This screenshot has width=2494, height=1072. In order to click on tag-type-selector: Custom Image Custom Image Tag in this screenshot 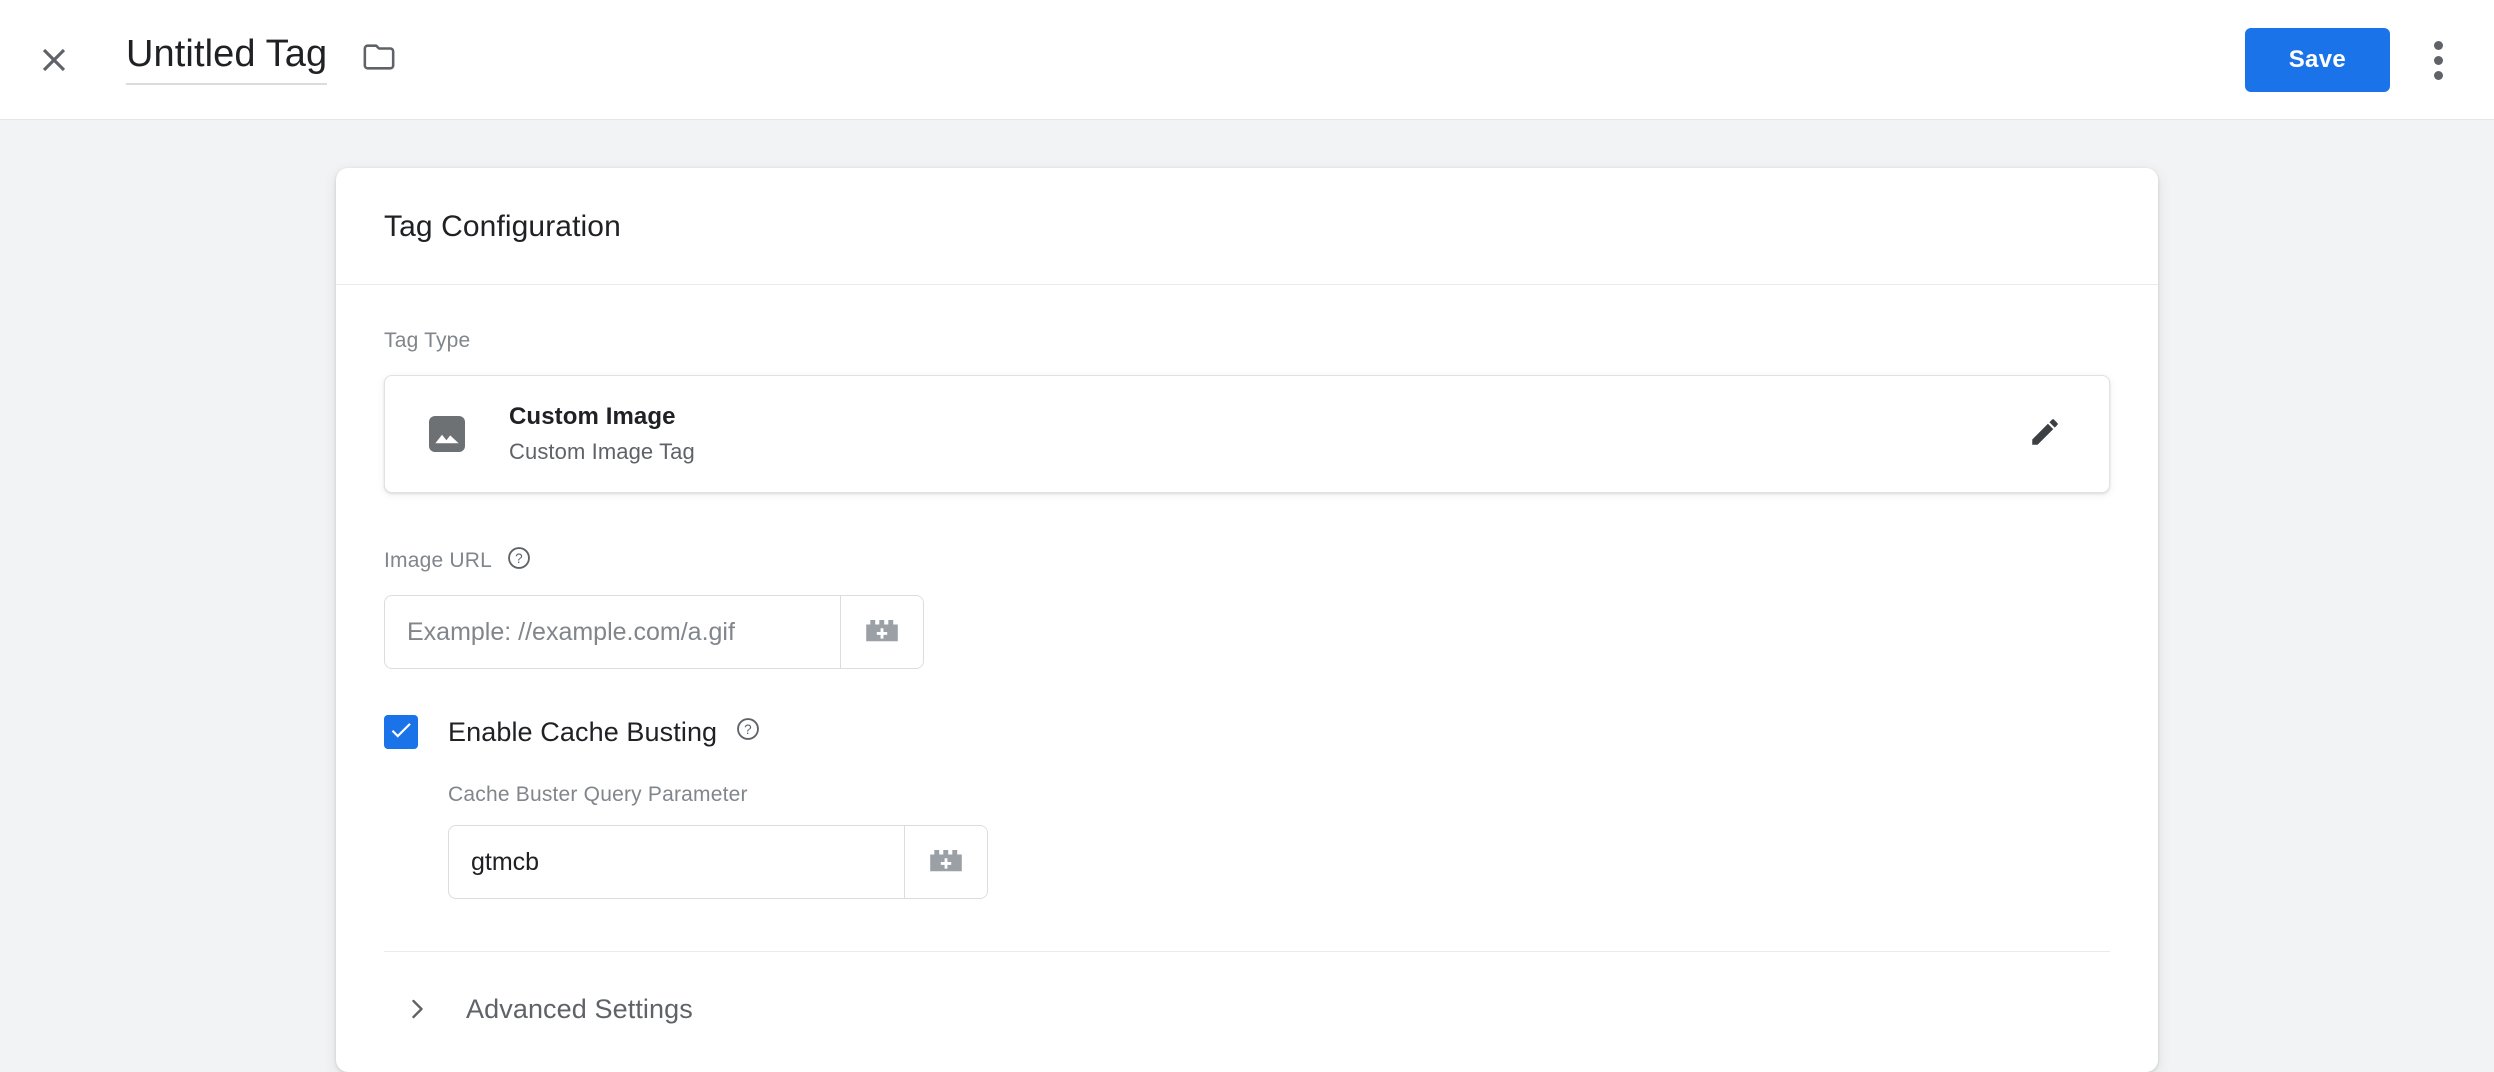, I will do `click(1247, 434)`.